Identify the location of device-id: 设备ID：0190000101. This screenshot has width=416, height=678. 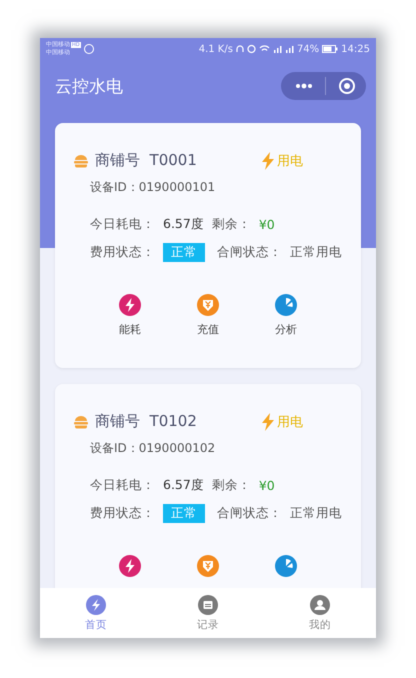
(153, 187).